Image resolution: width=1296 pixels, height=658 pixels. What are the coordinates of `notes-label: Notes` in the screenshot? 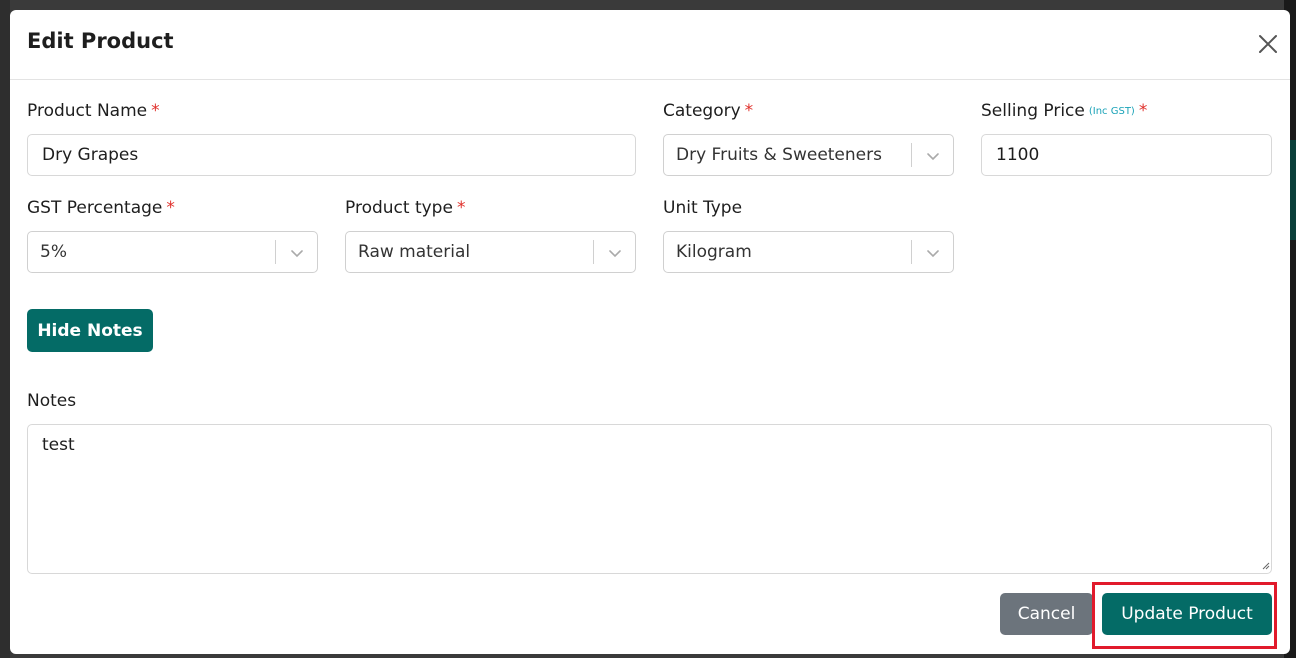 It's located at (52, 401).